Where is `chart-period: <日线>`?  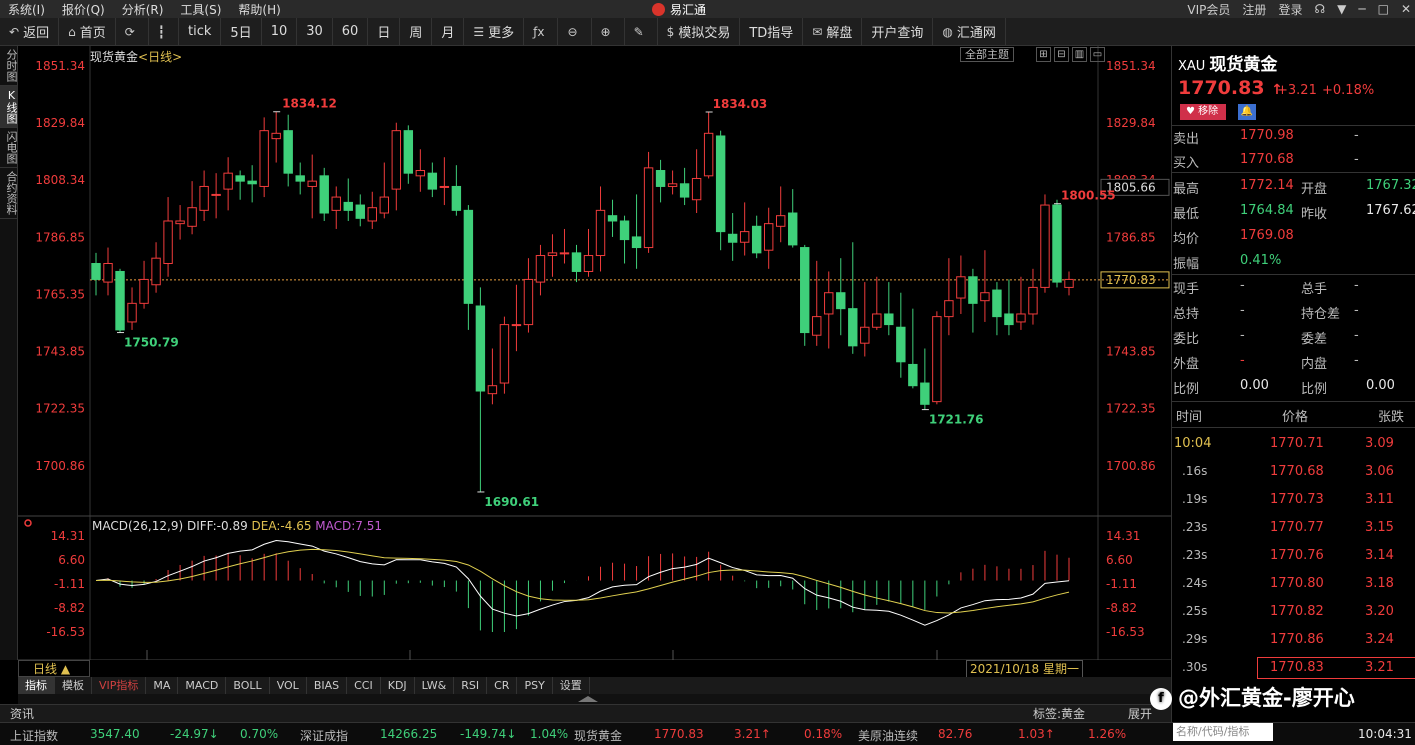 chart-period: <日线> is located at coordinates (160, 57).